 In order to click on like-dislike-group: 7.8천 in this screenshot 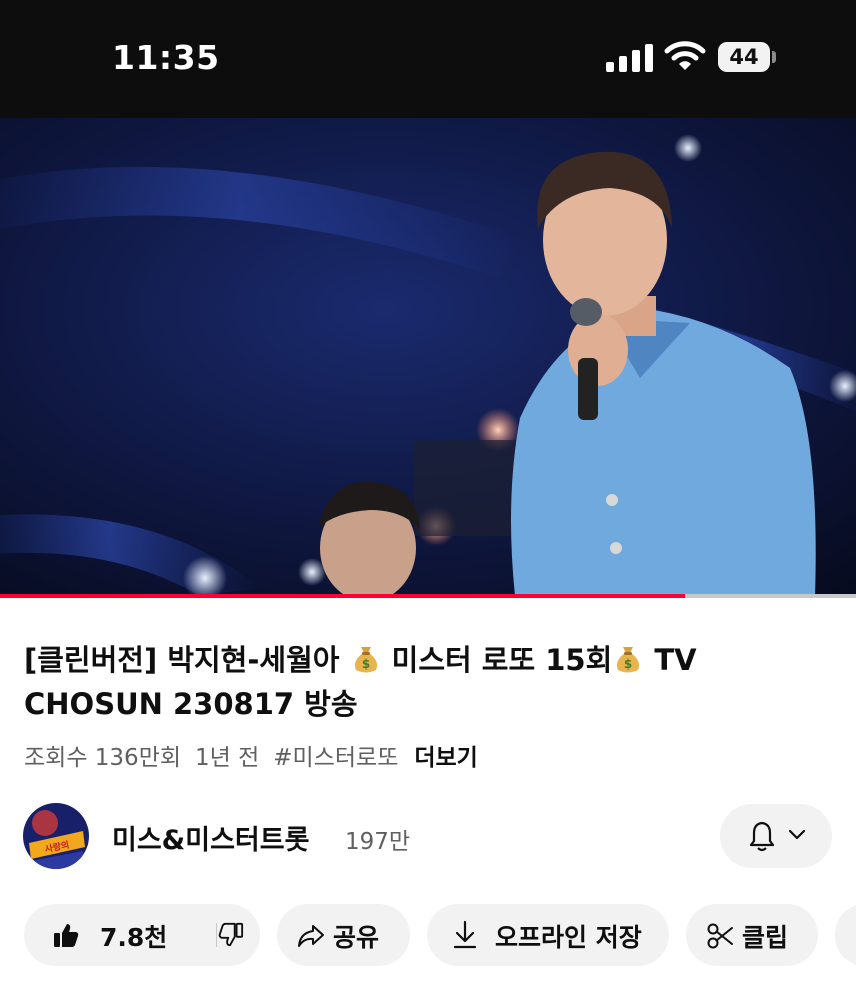, I will do `click(142, 935)`.